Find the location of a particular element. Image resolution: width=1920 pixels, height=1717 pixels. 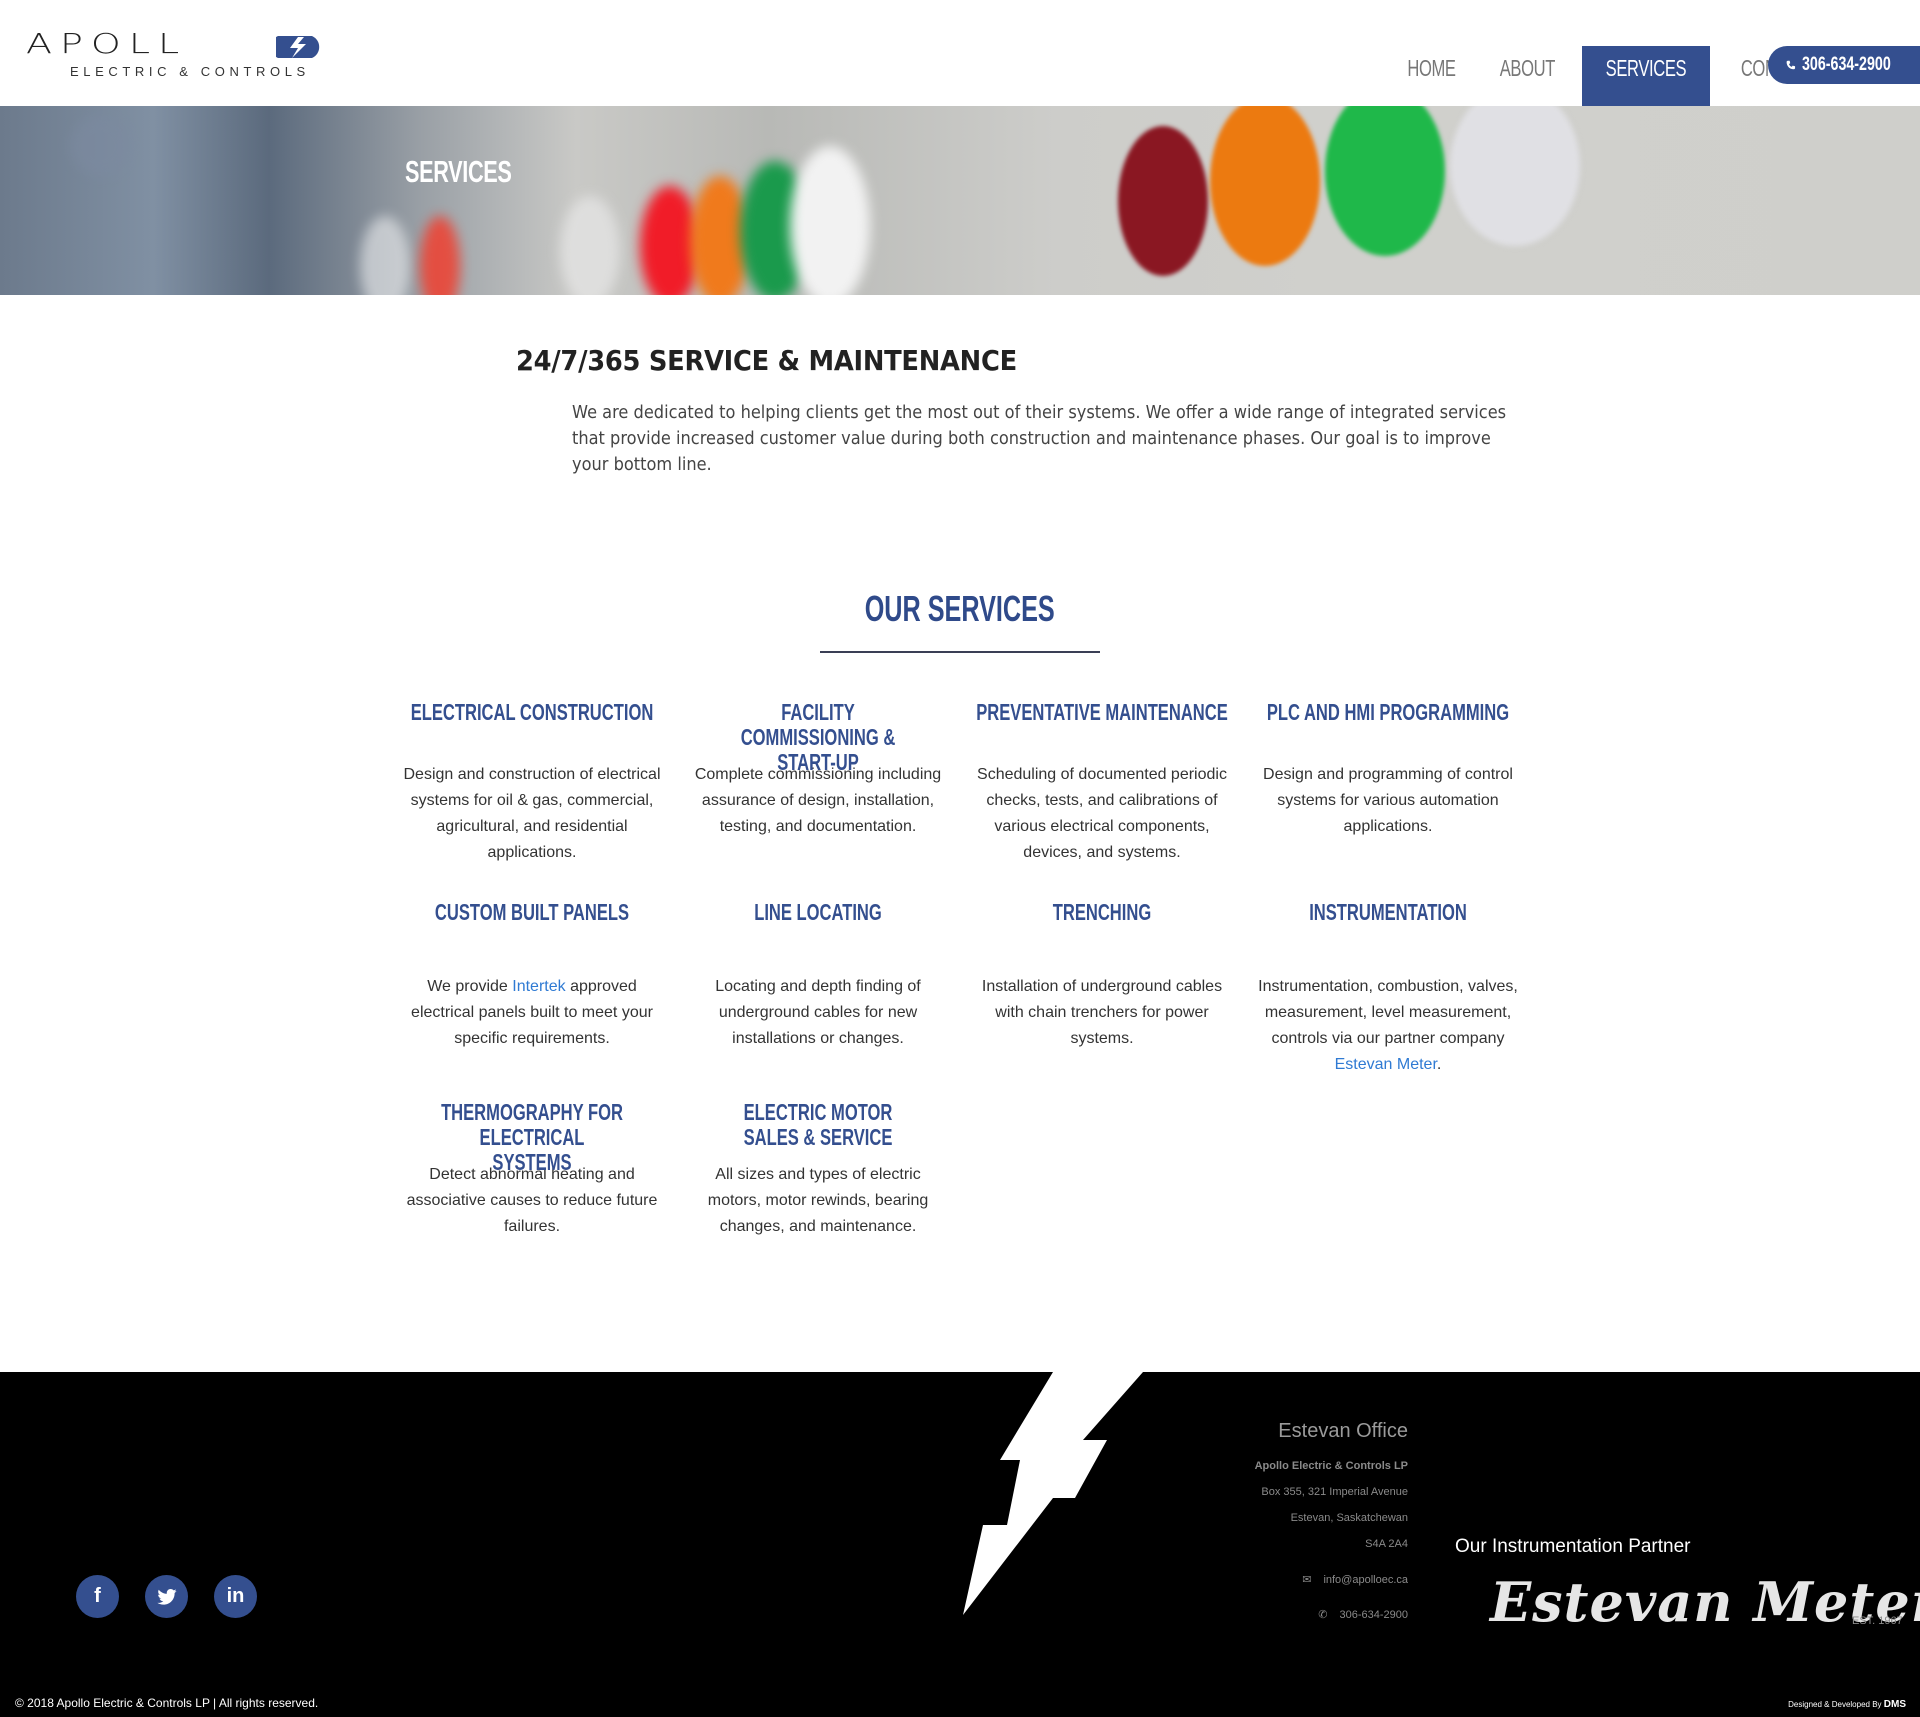

phone-icon: ✆ is located at coordinates (1323, 1615).